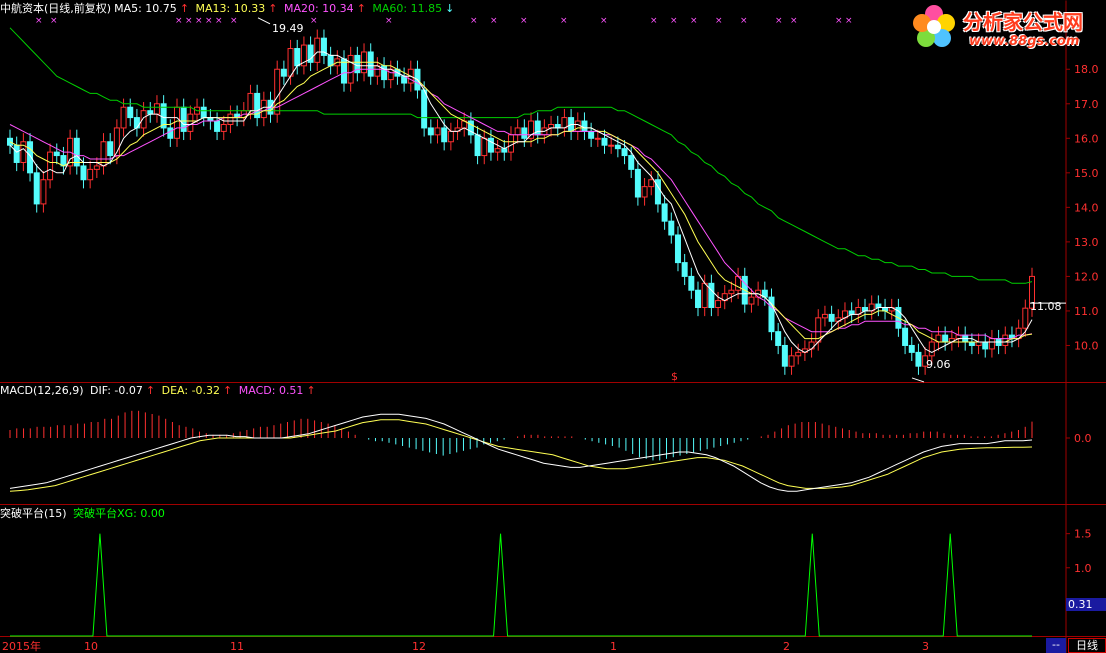 The height and width of the screenshot is (653, 1106). I want to click on ind-tick-label-2: 1.5, so click(1083, 534).